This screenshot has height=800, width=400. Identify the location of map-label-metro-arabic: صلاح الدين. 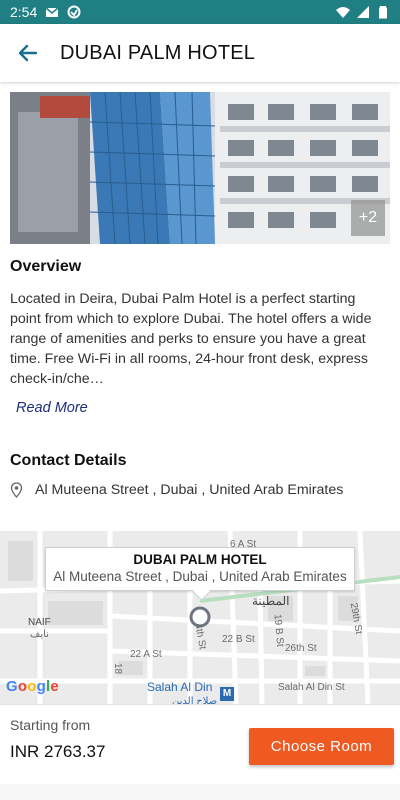
(195, 700).